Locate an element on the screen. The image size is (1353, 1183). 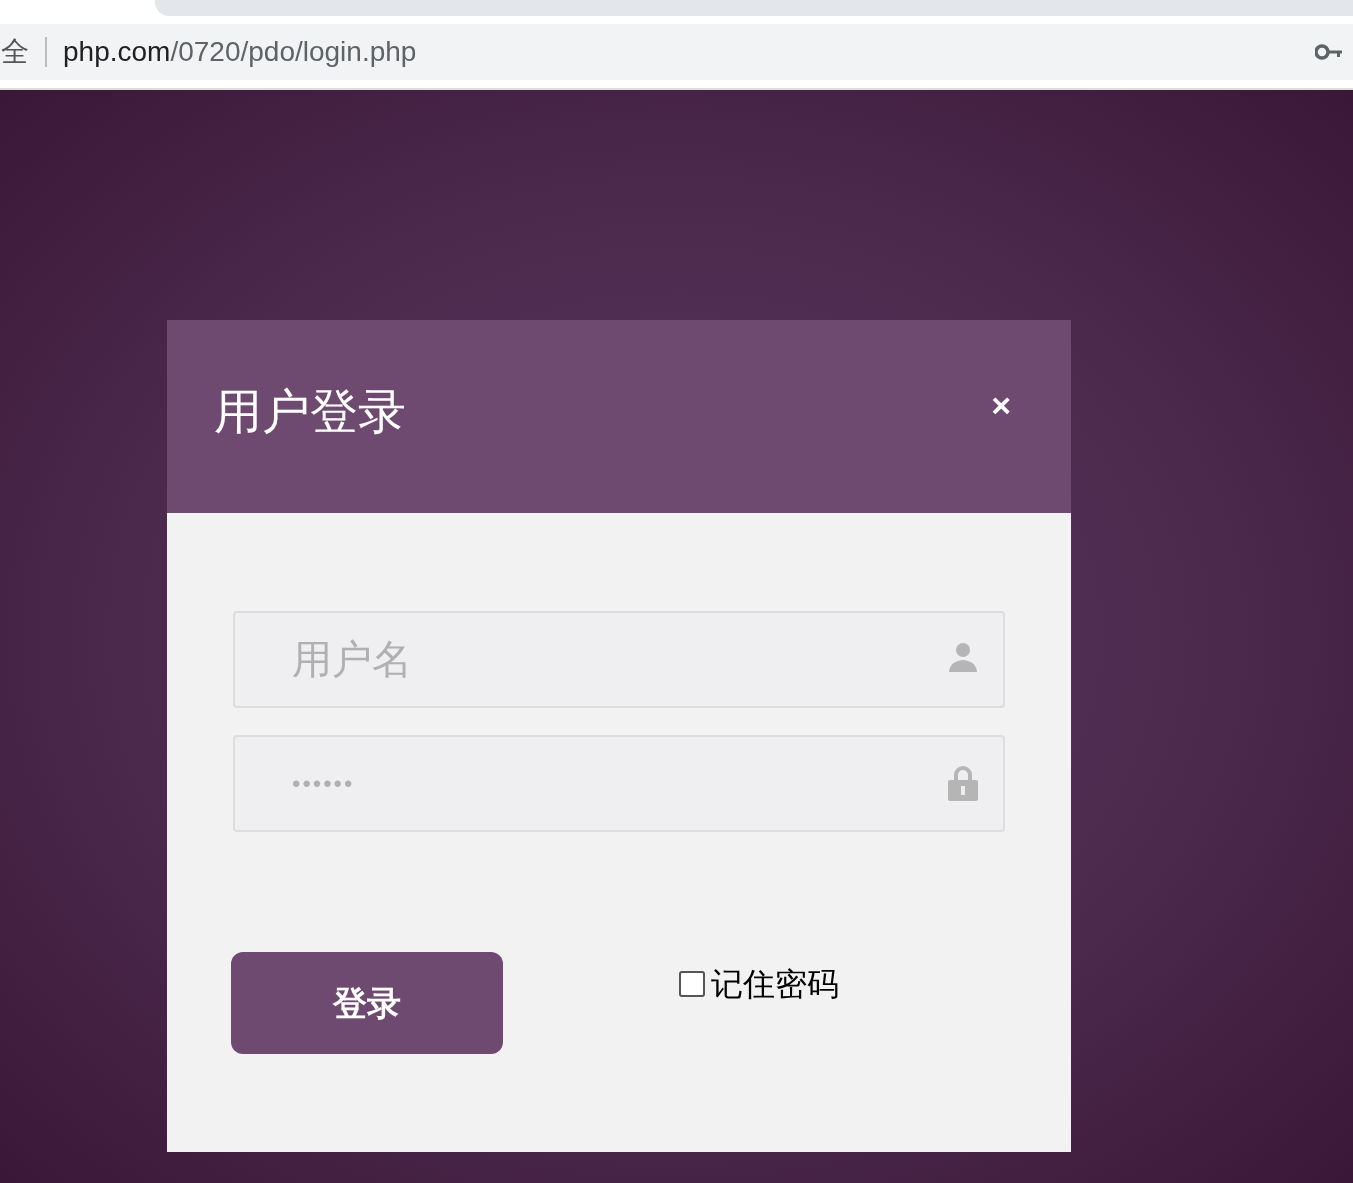
dialog-title: 用户登录 is located at coordinates (310, 412).